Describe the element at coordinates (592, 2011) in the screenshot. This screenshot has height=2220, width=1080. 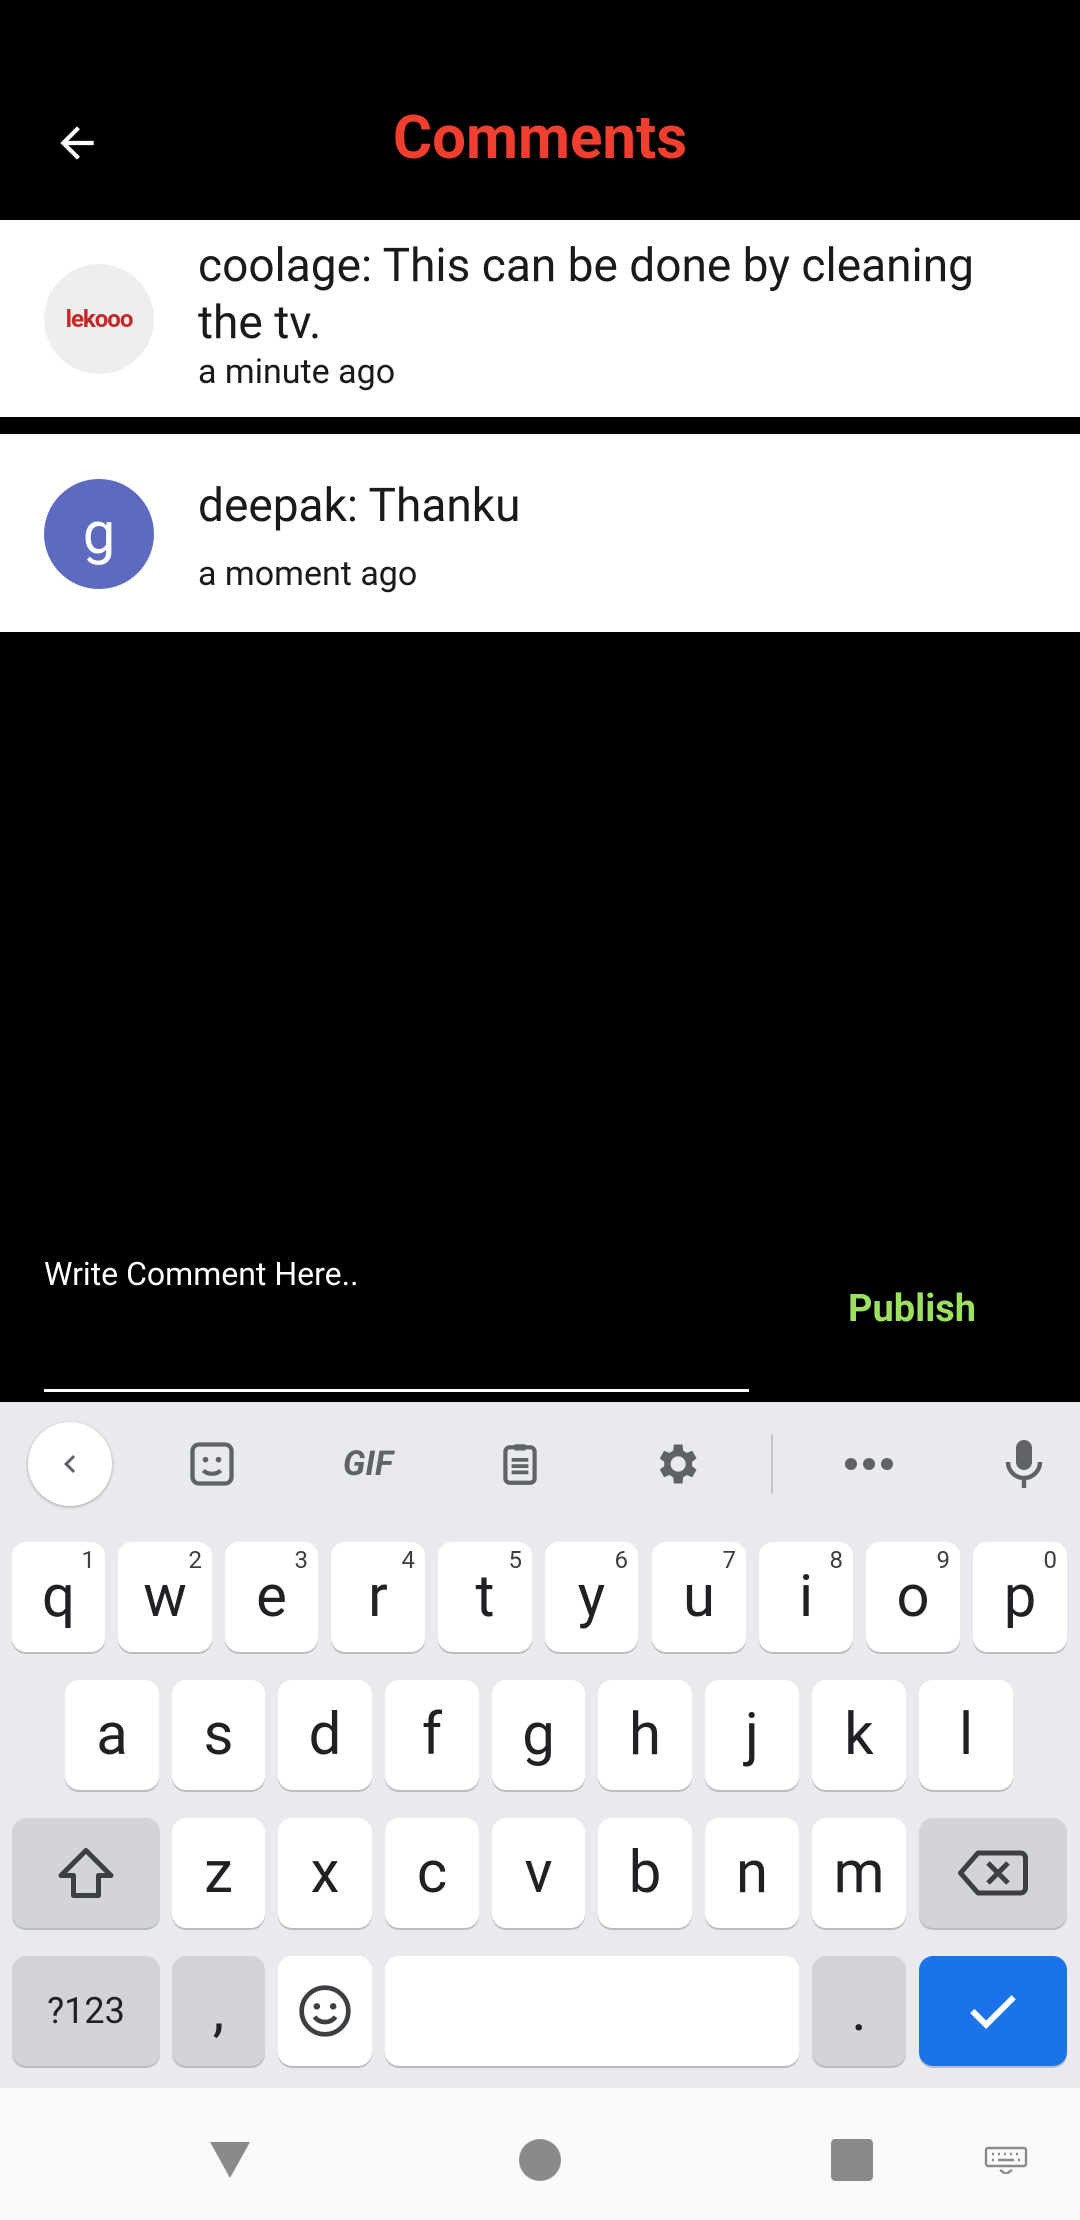
I see `space-key` at that location.